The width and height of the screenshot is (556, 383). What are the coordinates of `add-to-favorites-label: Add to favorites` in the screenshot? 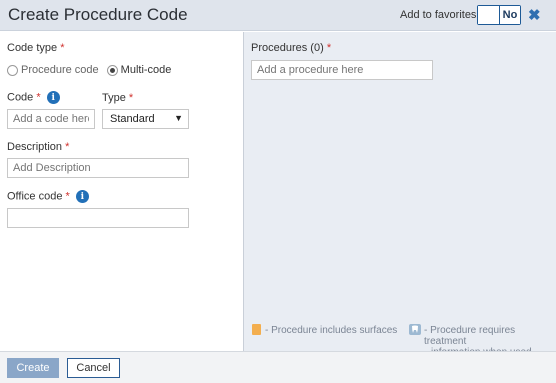 It's located at (438, 15).